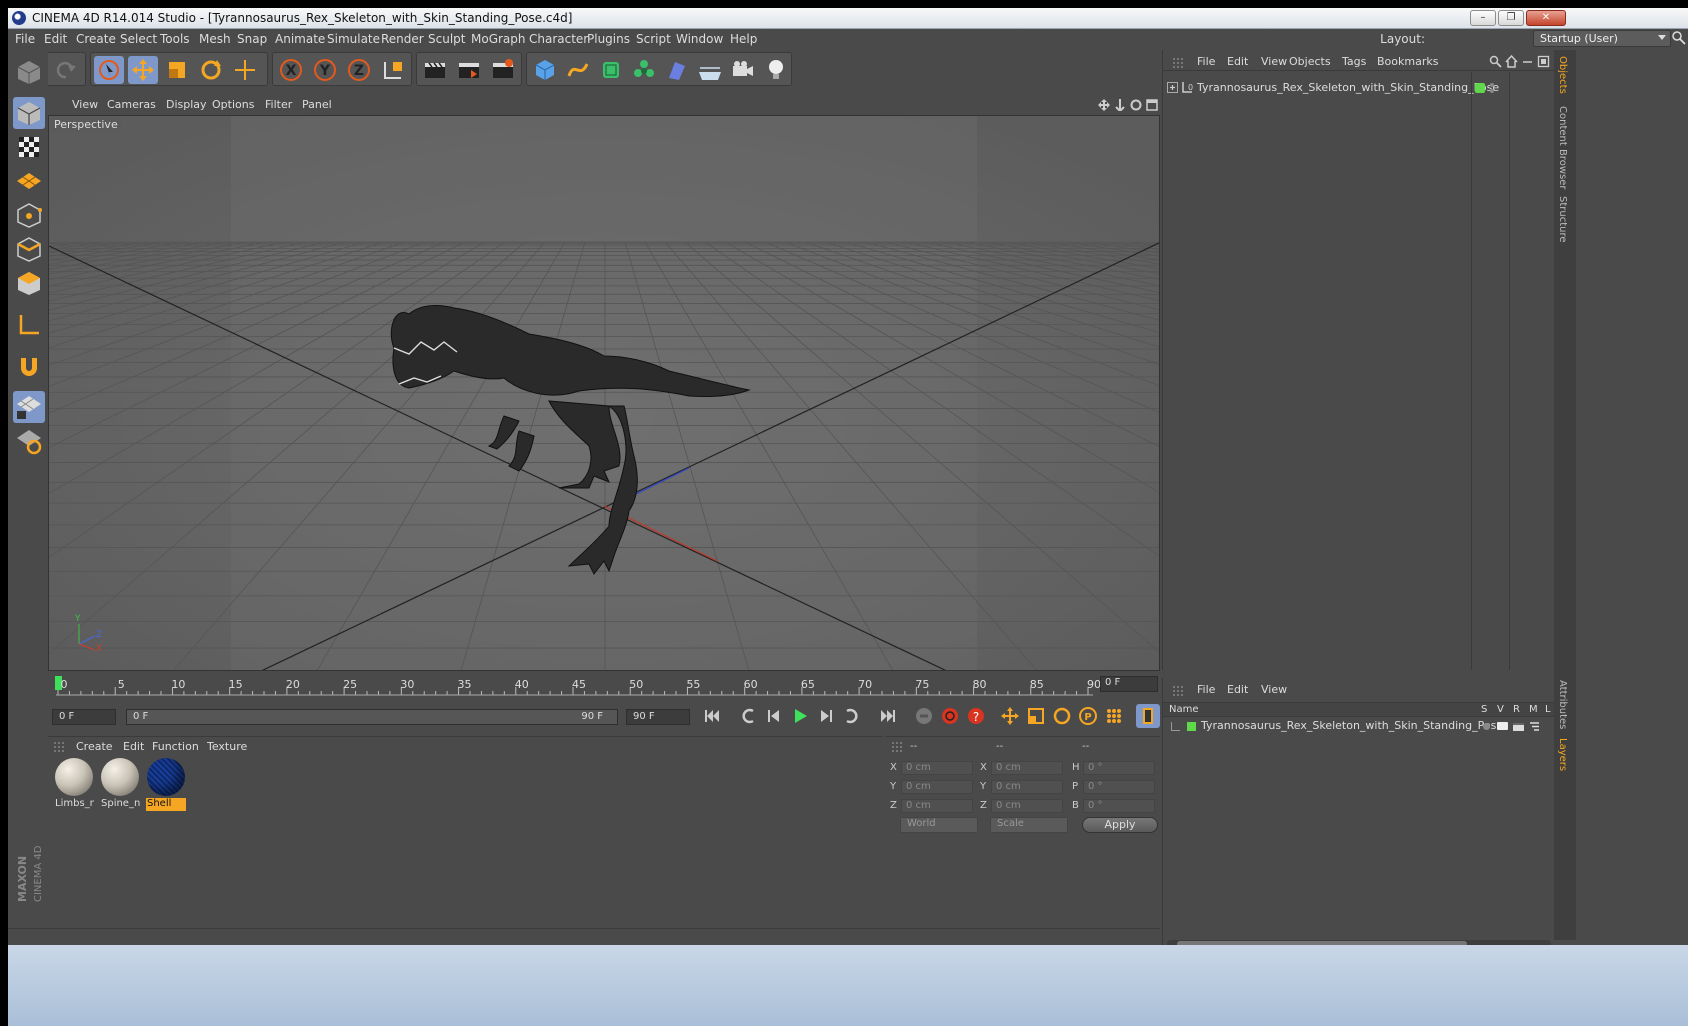 The image size is (1688, 1026). Describe the element at coordinates (1148, 716) in the screenshot. I see `timeline-window-button` at that location.